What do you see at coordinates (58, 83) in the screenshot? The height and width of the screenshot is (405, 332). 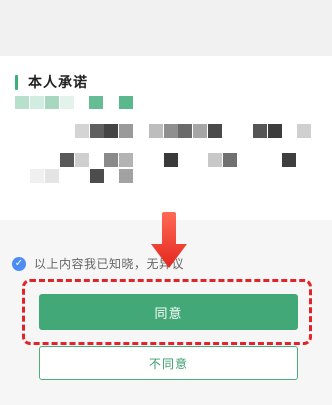 I see `section-title: 本人承诺` at bounding box center [58, 83].